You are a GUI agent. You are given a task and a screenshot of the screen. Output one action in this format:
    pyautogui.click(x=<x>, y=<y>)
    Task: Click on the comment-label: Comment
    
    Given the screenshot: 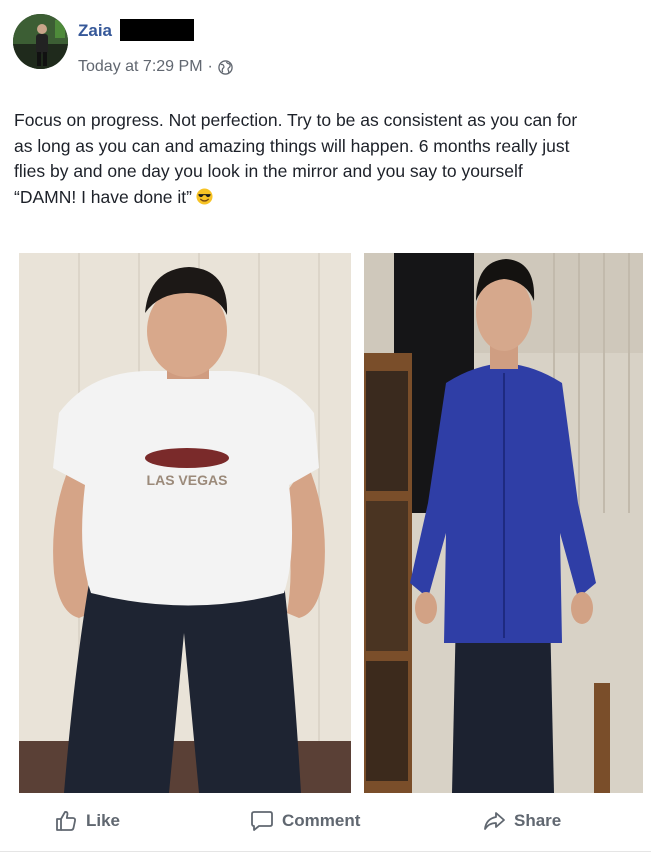 What is the action you would take?
    pyautogui.click(x=321, y=820)
    